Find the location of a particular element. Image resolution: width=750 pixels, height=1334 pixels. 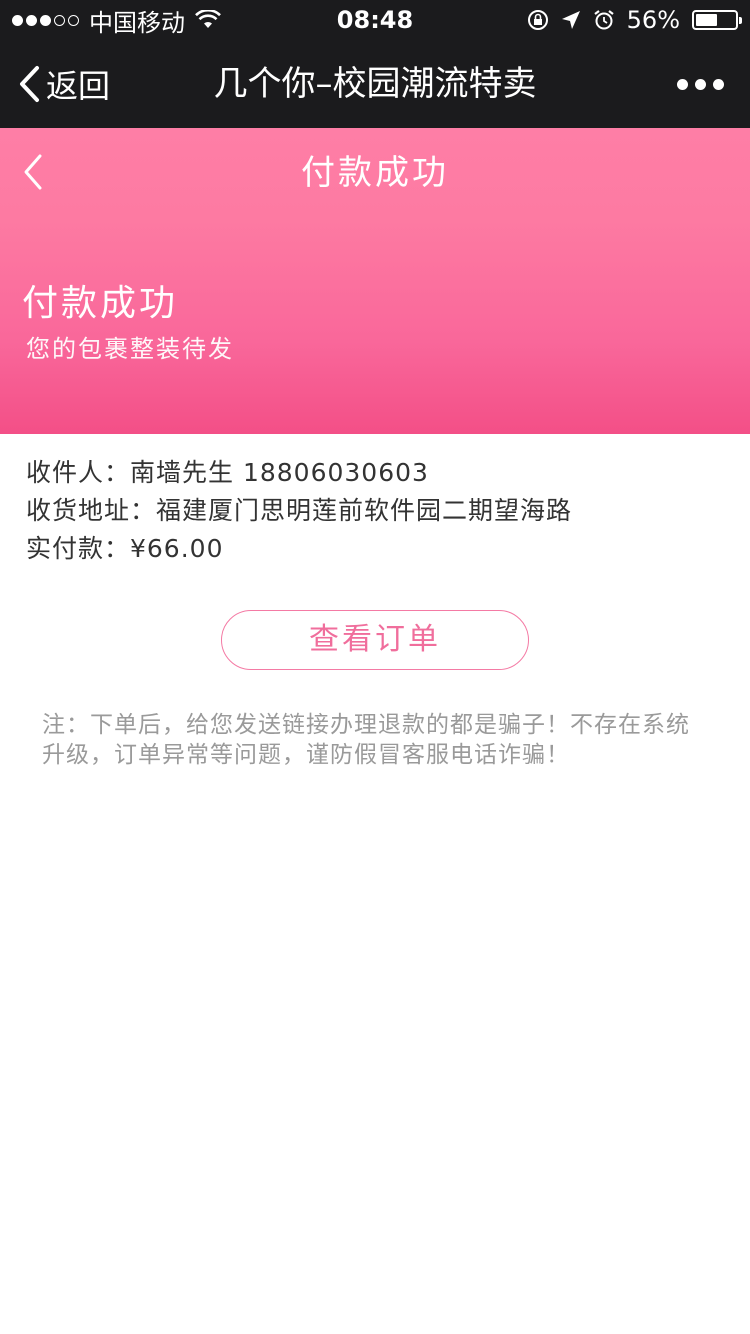

battery-icon is located at coordinates (717, 20).